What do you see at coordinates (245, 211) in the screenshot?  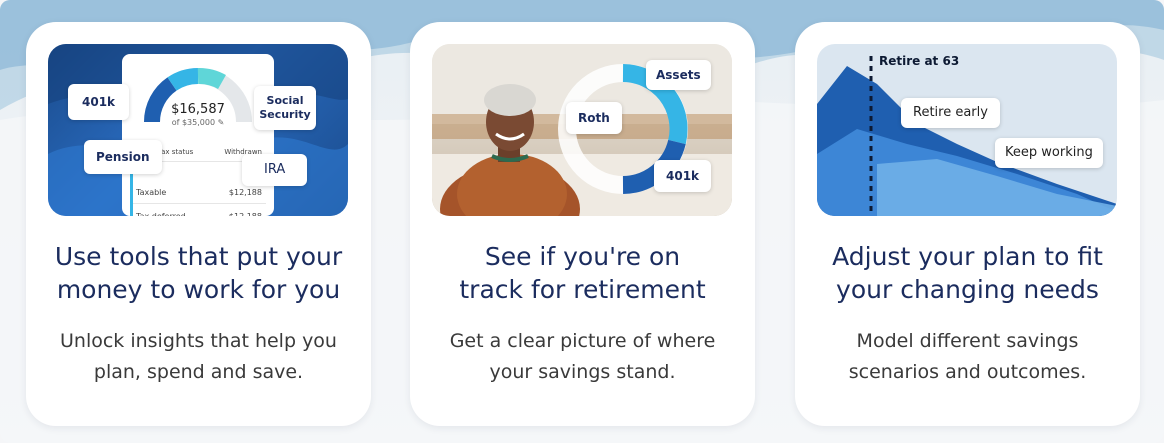 I see `row-value: $12,188` at bounding box center [245, 211].